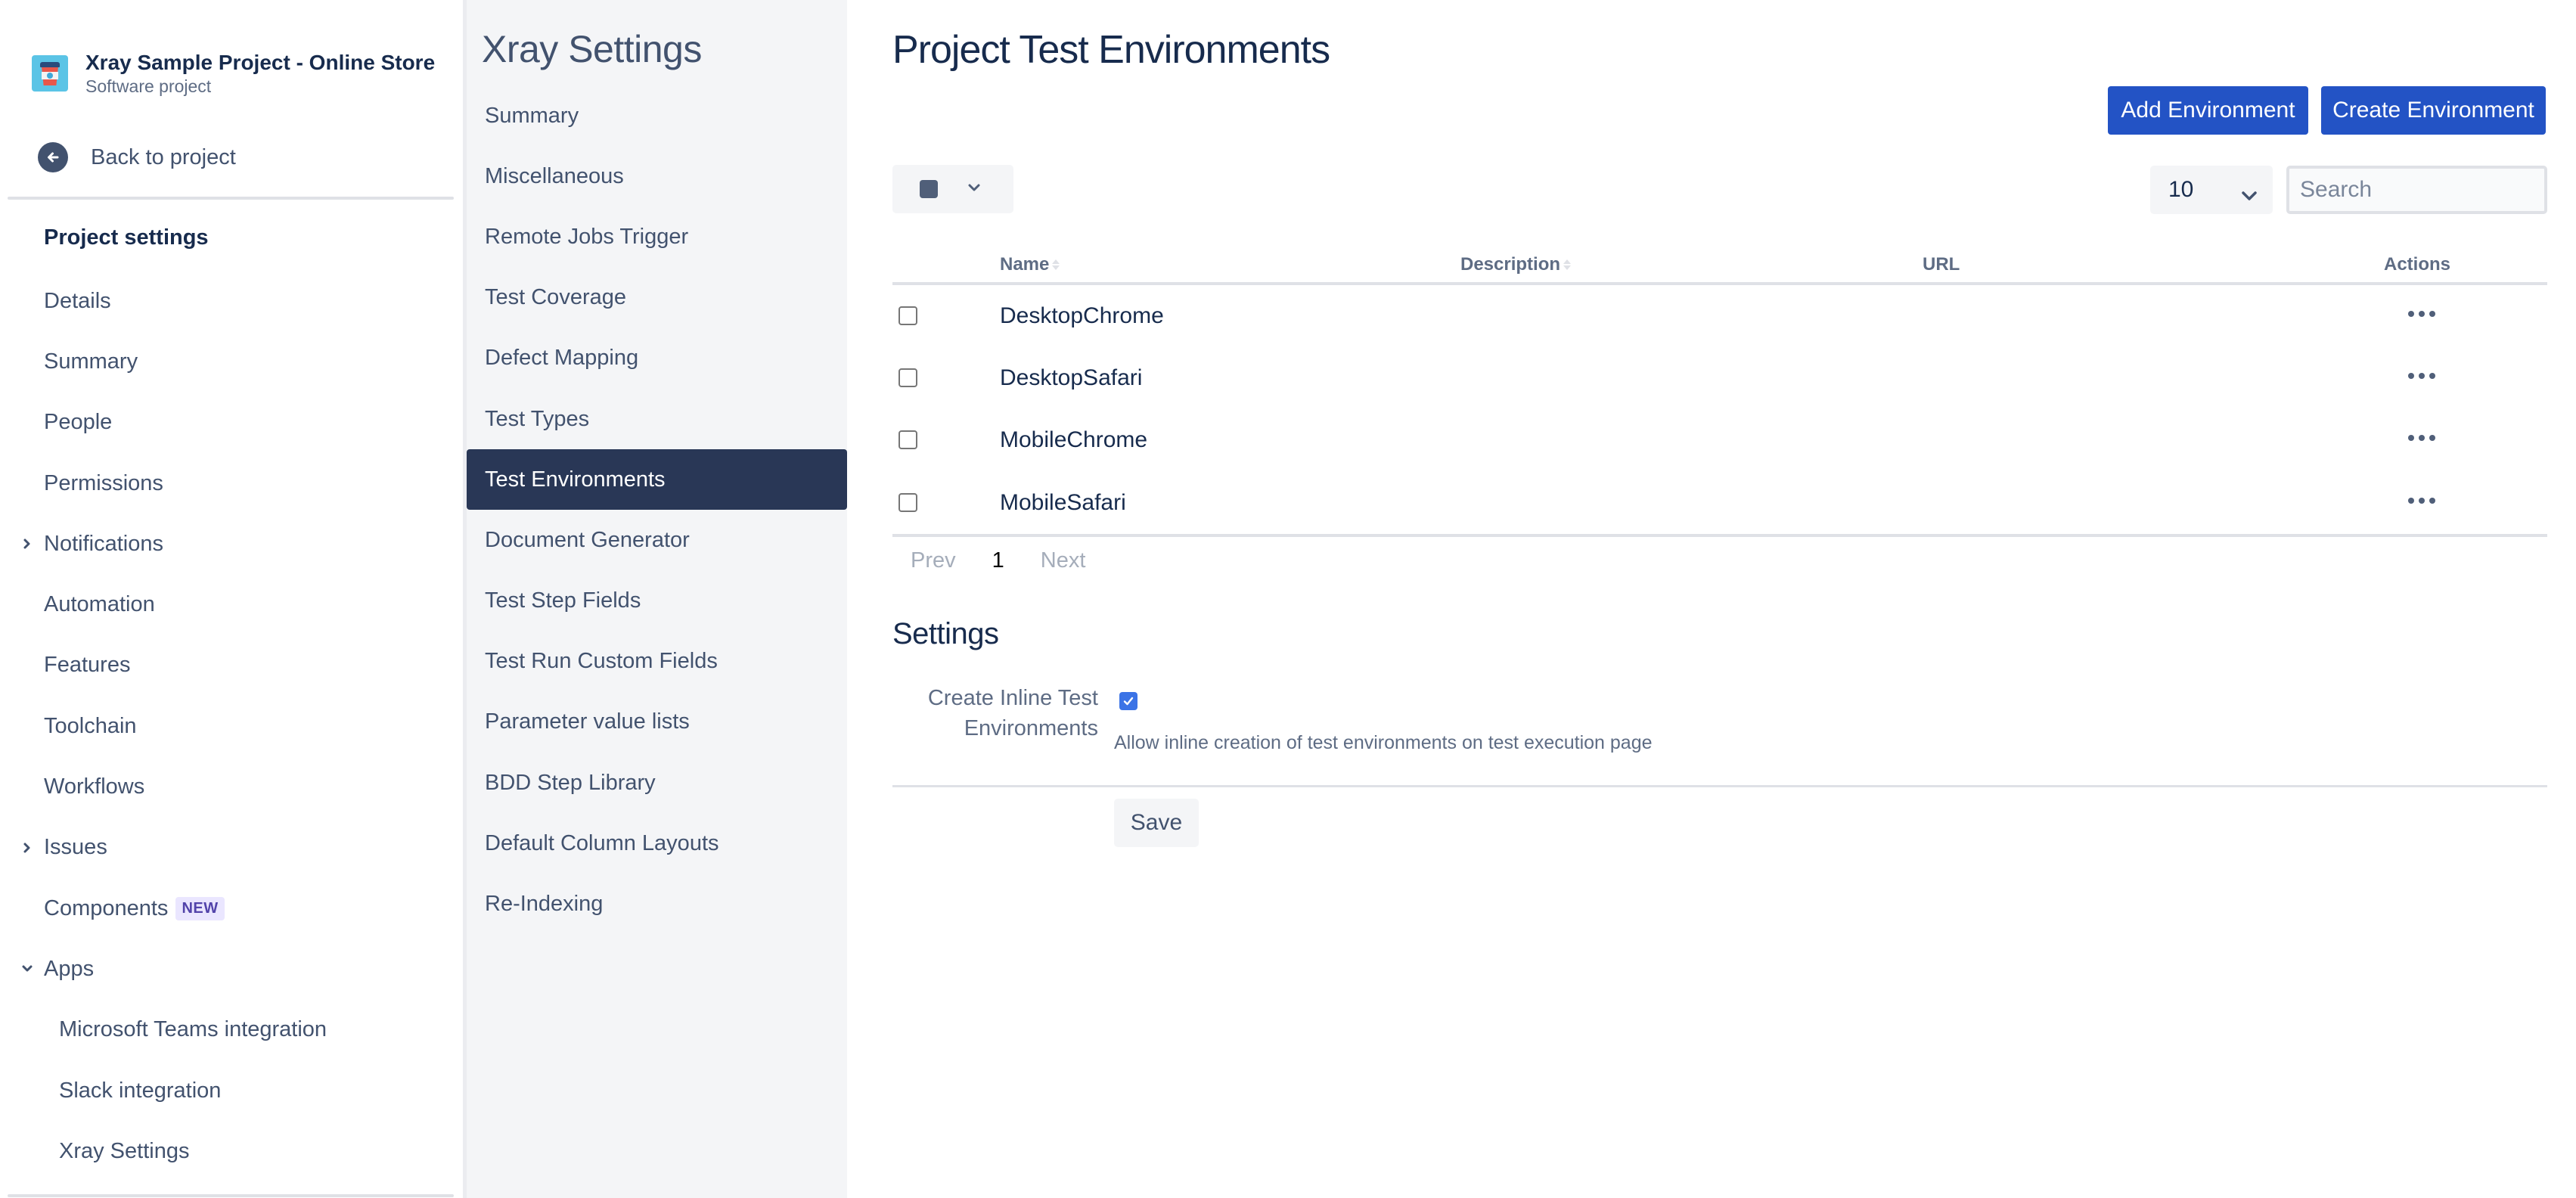  What do you see at coordinates (103, 482) in the screenshot?
I see `sidebar-item-label: Permissions` at bounding box center [103, 482].